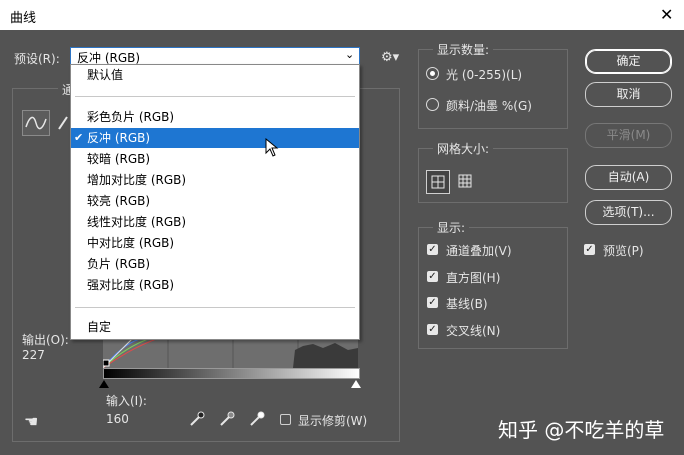 The width and height of the screenshot is (684, 455). I want to click on menu-item: 线性对比度 (RGB), so click(215, 222).